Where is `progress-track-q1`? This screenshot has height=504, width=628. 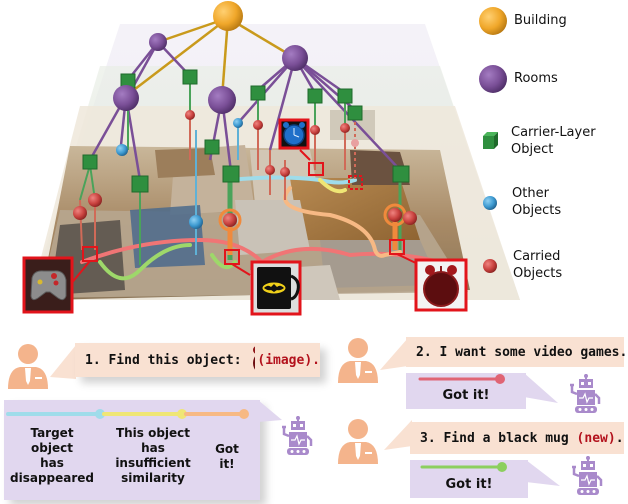 progress-track-q1 is located at coordinates (127, 414).